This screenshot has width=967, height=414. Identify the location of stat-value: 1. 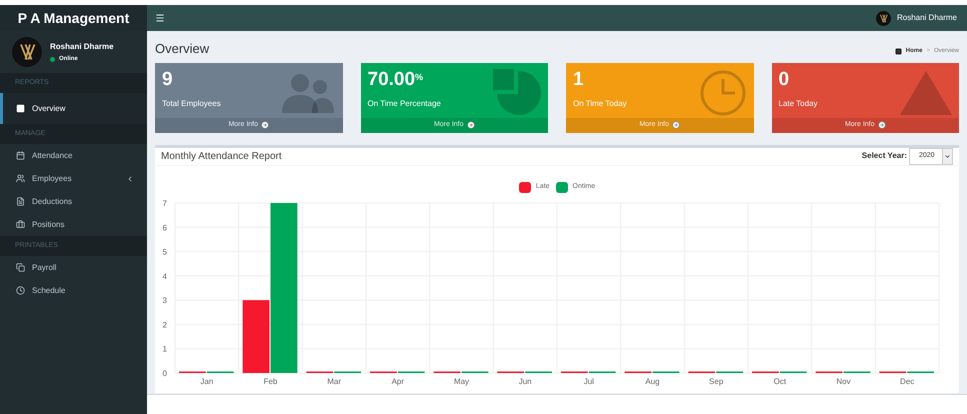
(579, 79).